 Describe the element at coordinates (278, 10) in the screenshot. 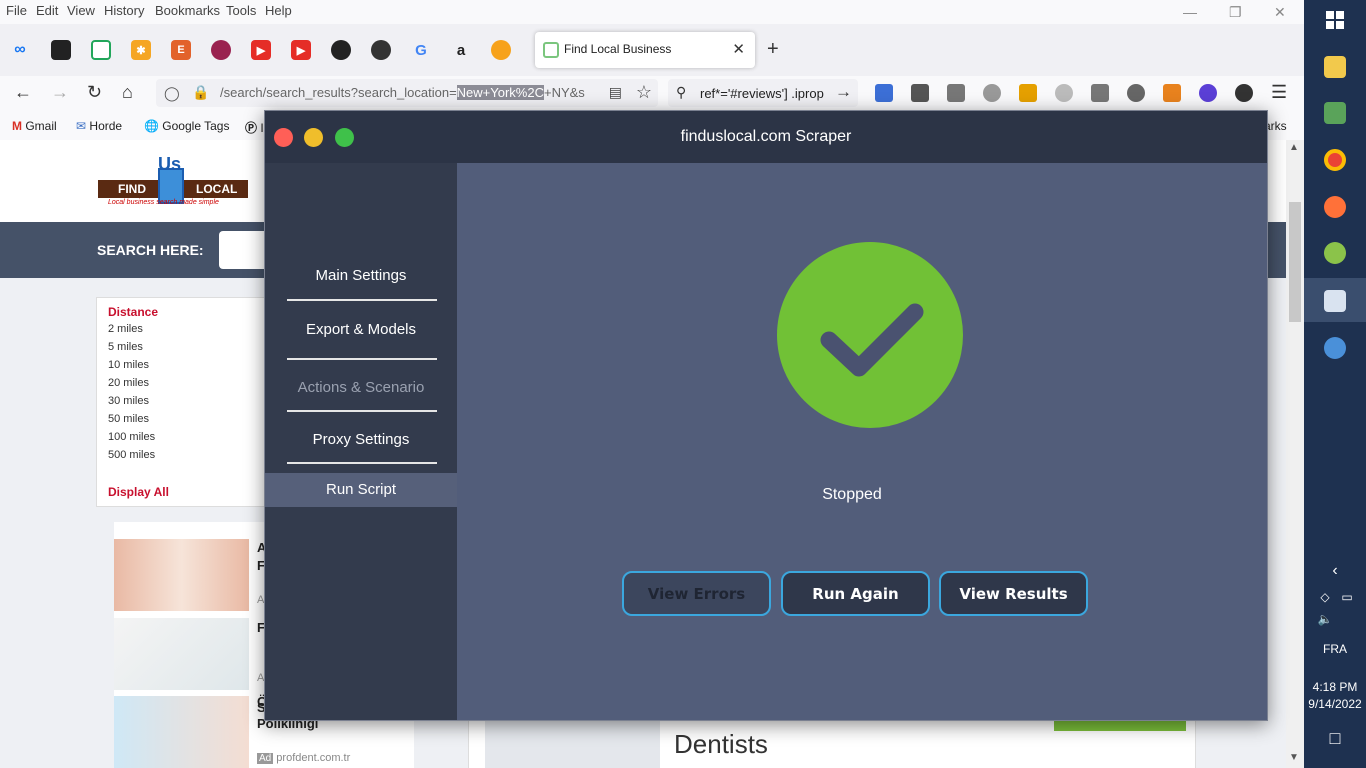

I see `menu-help: Help` at that location.